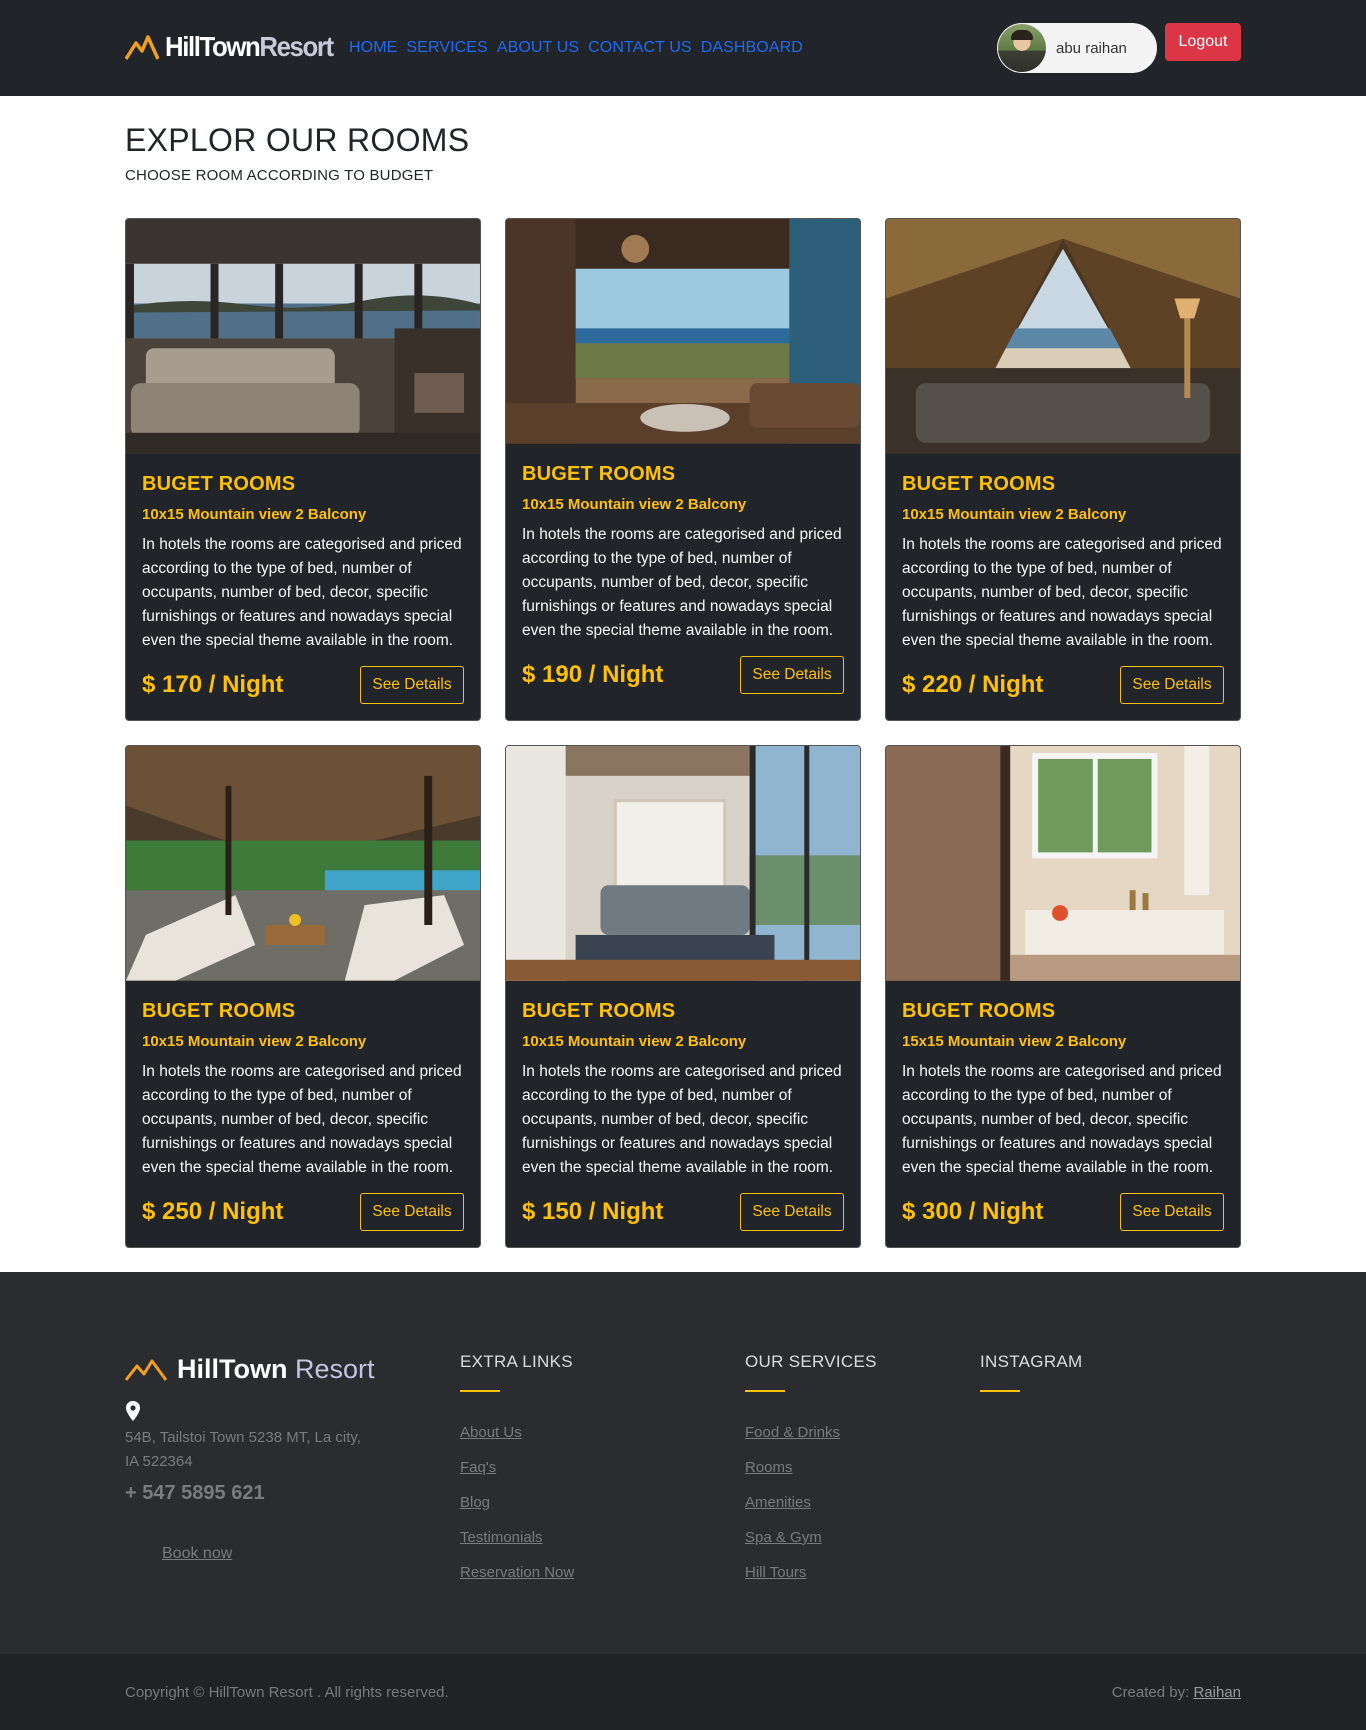 The image size is (1366, 1730). I want to click on room-price: $ 300 / Night, so click(973, 1211).